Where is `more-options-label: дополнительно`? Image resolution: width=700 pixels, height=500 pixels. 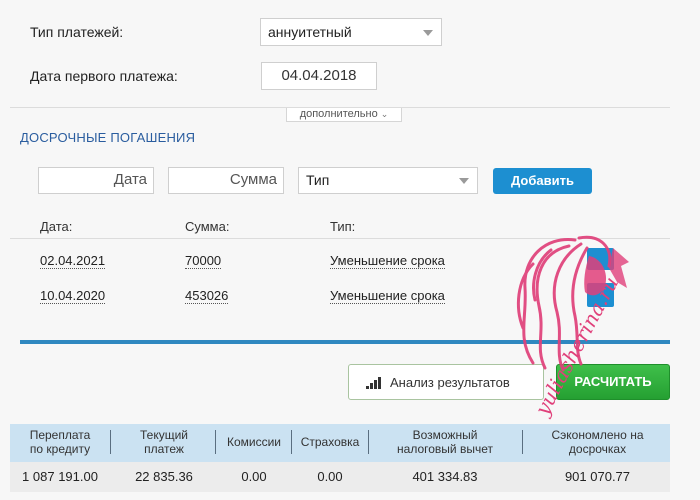
more-options-label: дополнительно is located at coordinates (338, 114).